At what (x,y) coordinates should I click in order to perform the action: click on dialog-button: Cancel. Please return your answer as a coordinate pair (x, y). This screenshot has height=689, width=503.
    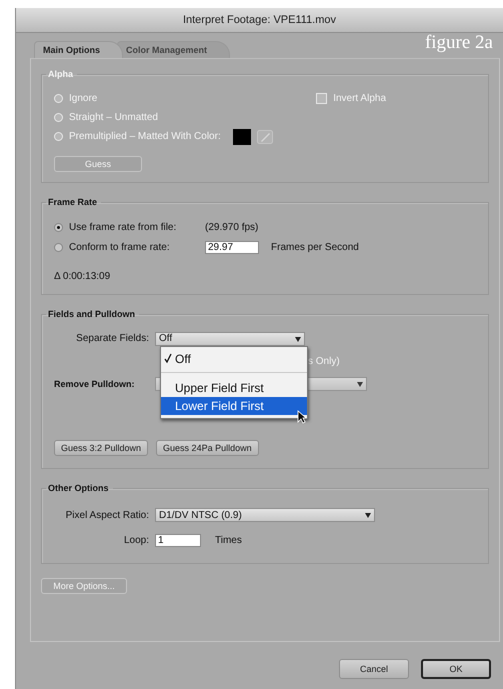
    Looking at the image, I should click on (374, 669).